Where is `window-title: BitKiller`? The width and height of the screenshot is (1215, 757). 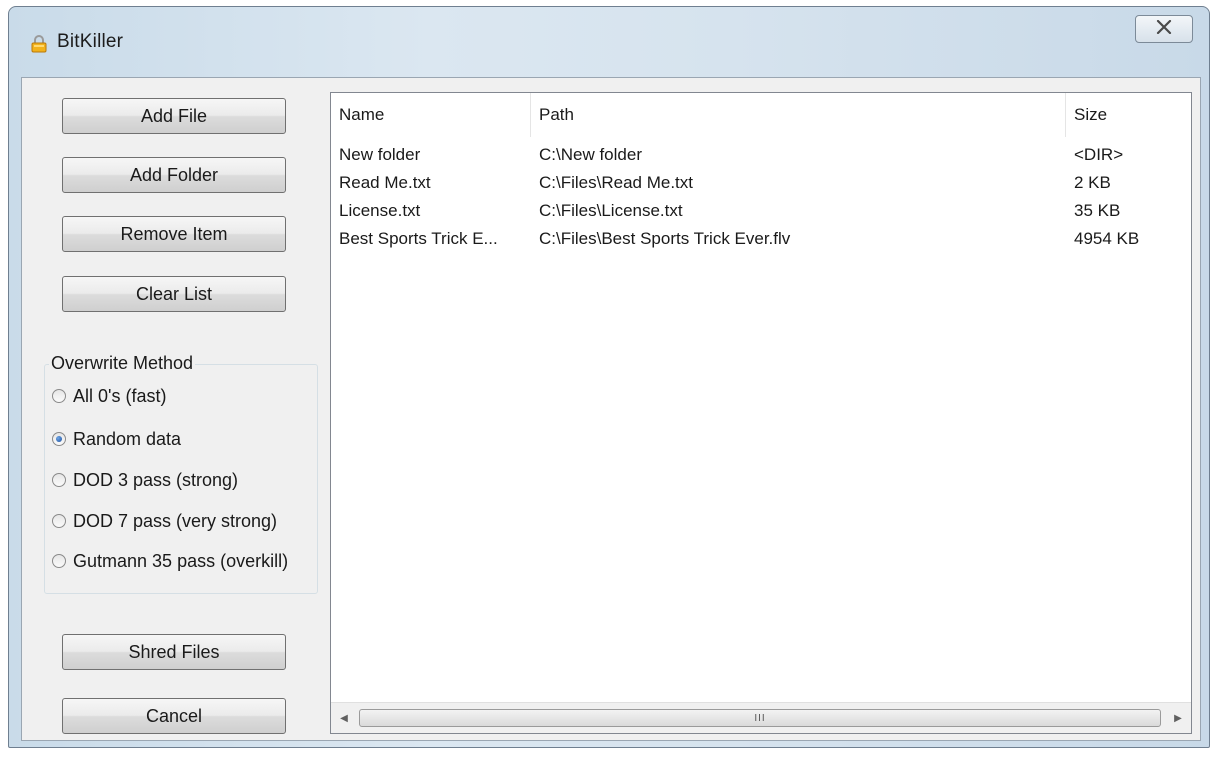 window-title: BitKiller is located at coordinates (90, 41).